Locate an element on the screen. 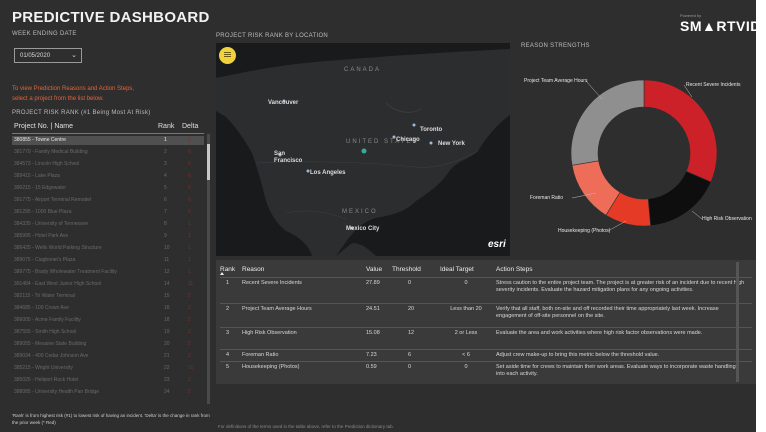 The width and height of the screenshot is (766, 432). project-row: 386005 - Acme Family Facility 18 2 is located at coordinates (108, 320).